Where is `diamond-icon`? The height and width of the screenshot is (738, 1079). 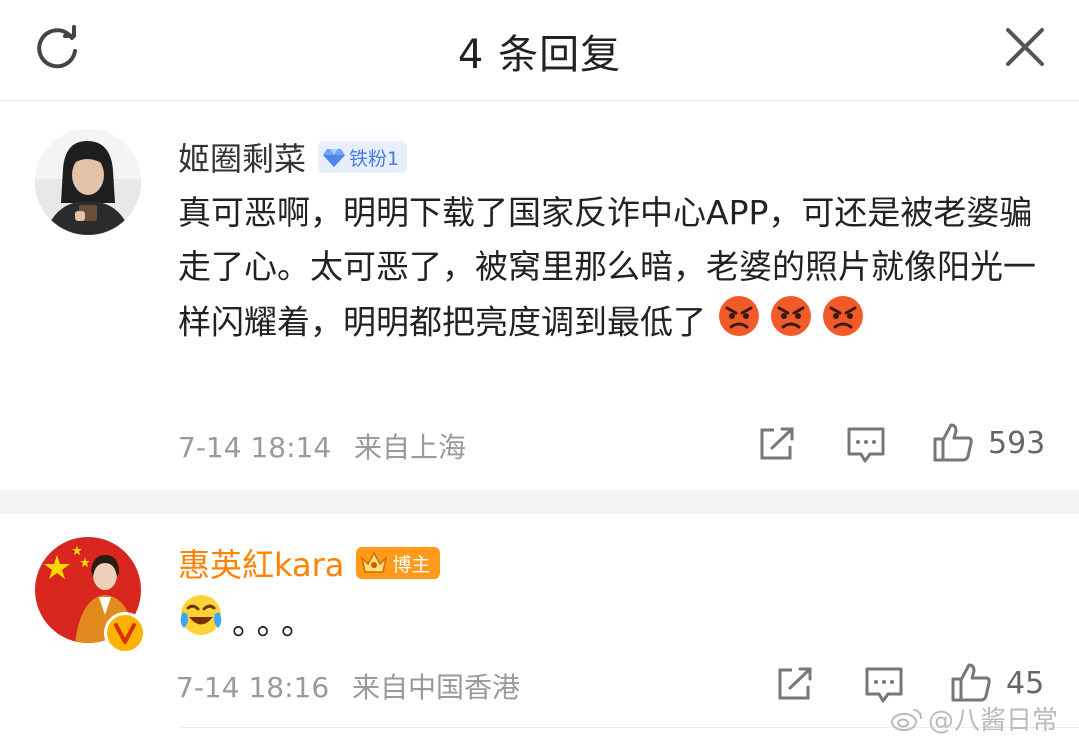 diamond-icon is located at coordinates (334, 158).